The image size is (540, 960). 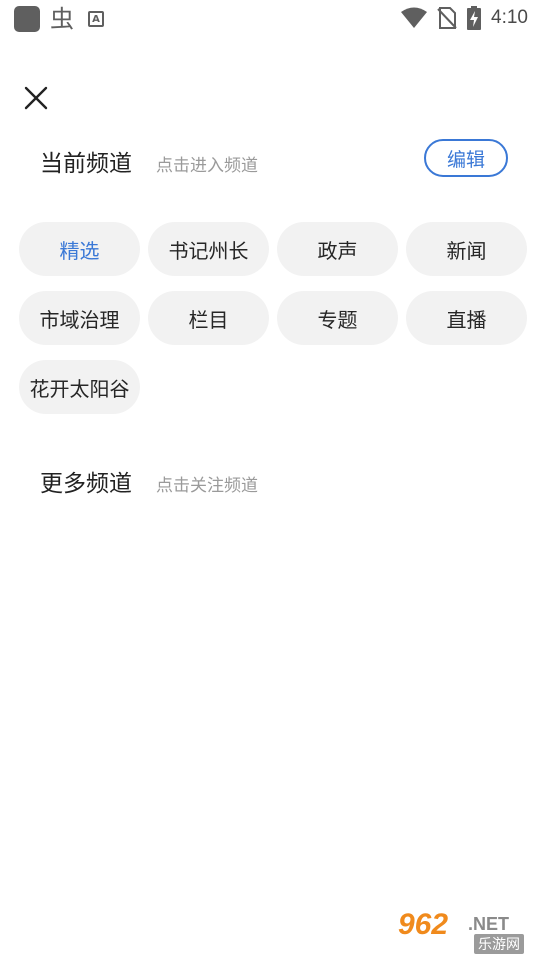 I want to click on watermark-cn: 乐游网, so click(x=499, y=944).